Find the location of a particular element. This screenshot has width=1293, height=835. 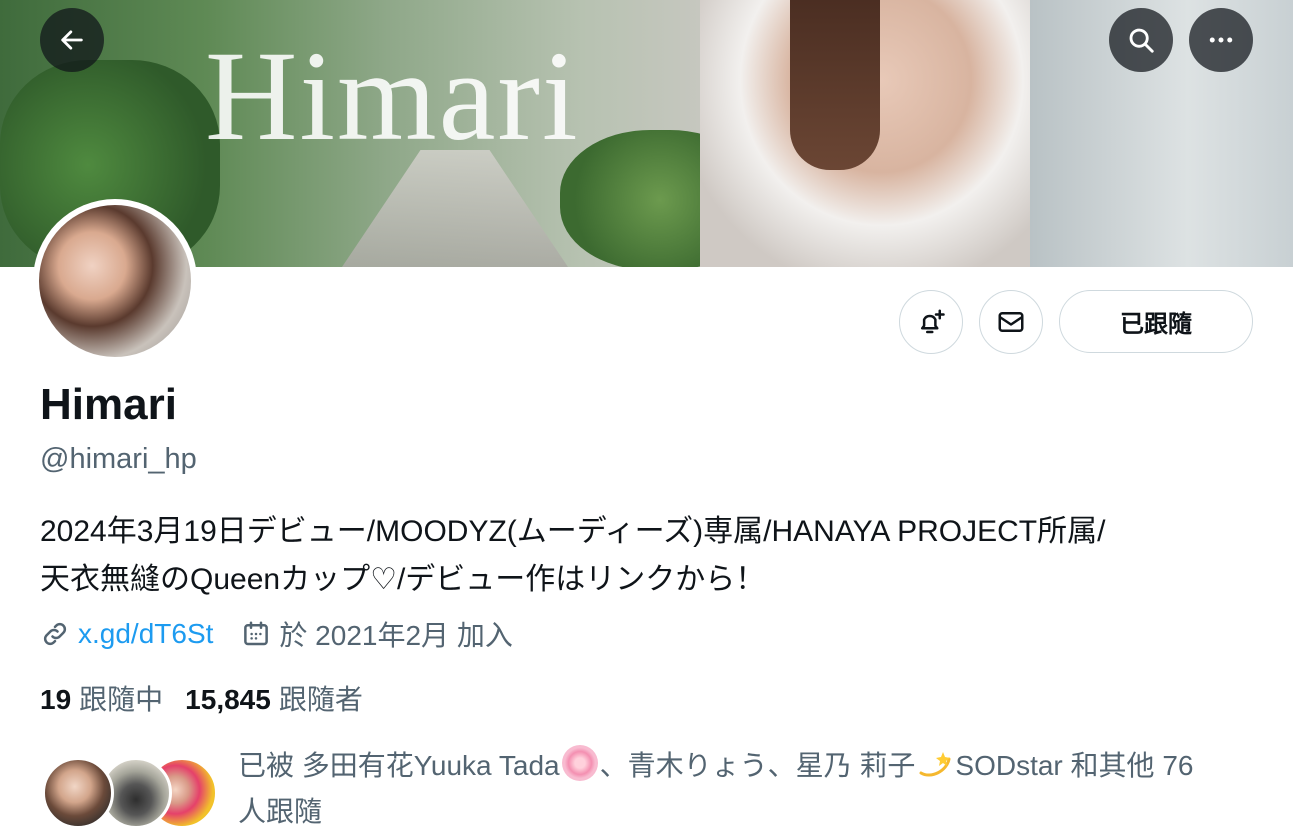

followers-count: 15,845 is located at coordinates (228, 699).